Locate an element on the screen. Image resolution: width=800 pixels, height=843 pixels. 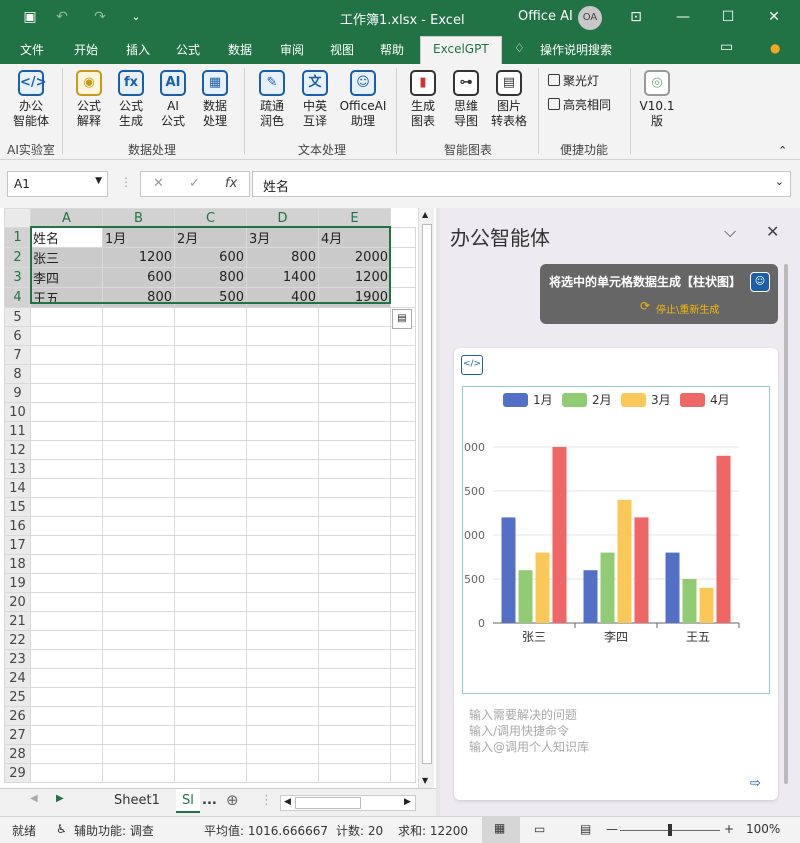
customize-quick-access-icon: ⌄ is located at coordinates (136, 17).